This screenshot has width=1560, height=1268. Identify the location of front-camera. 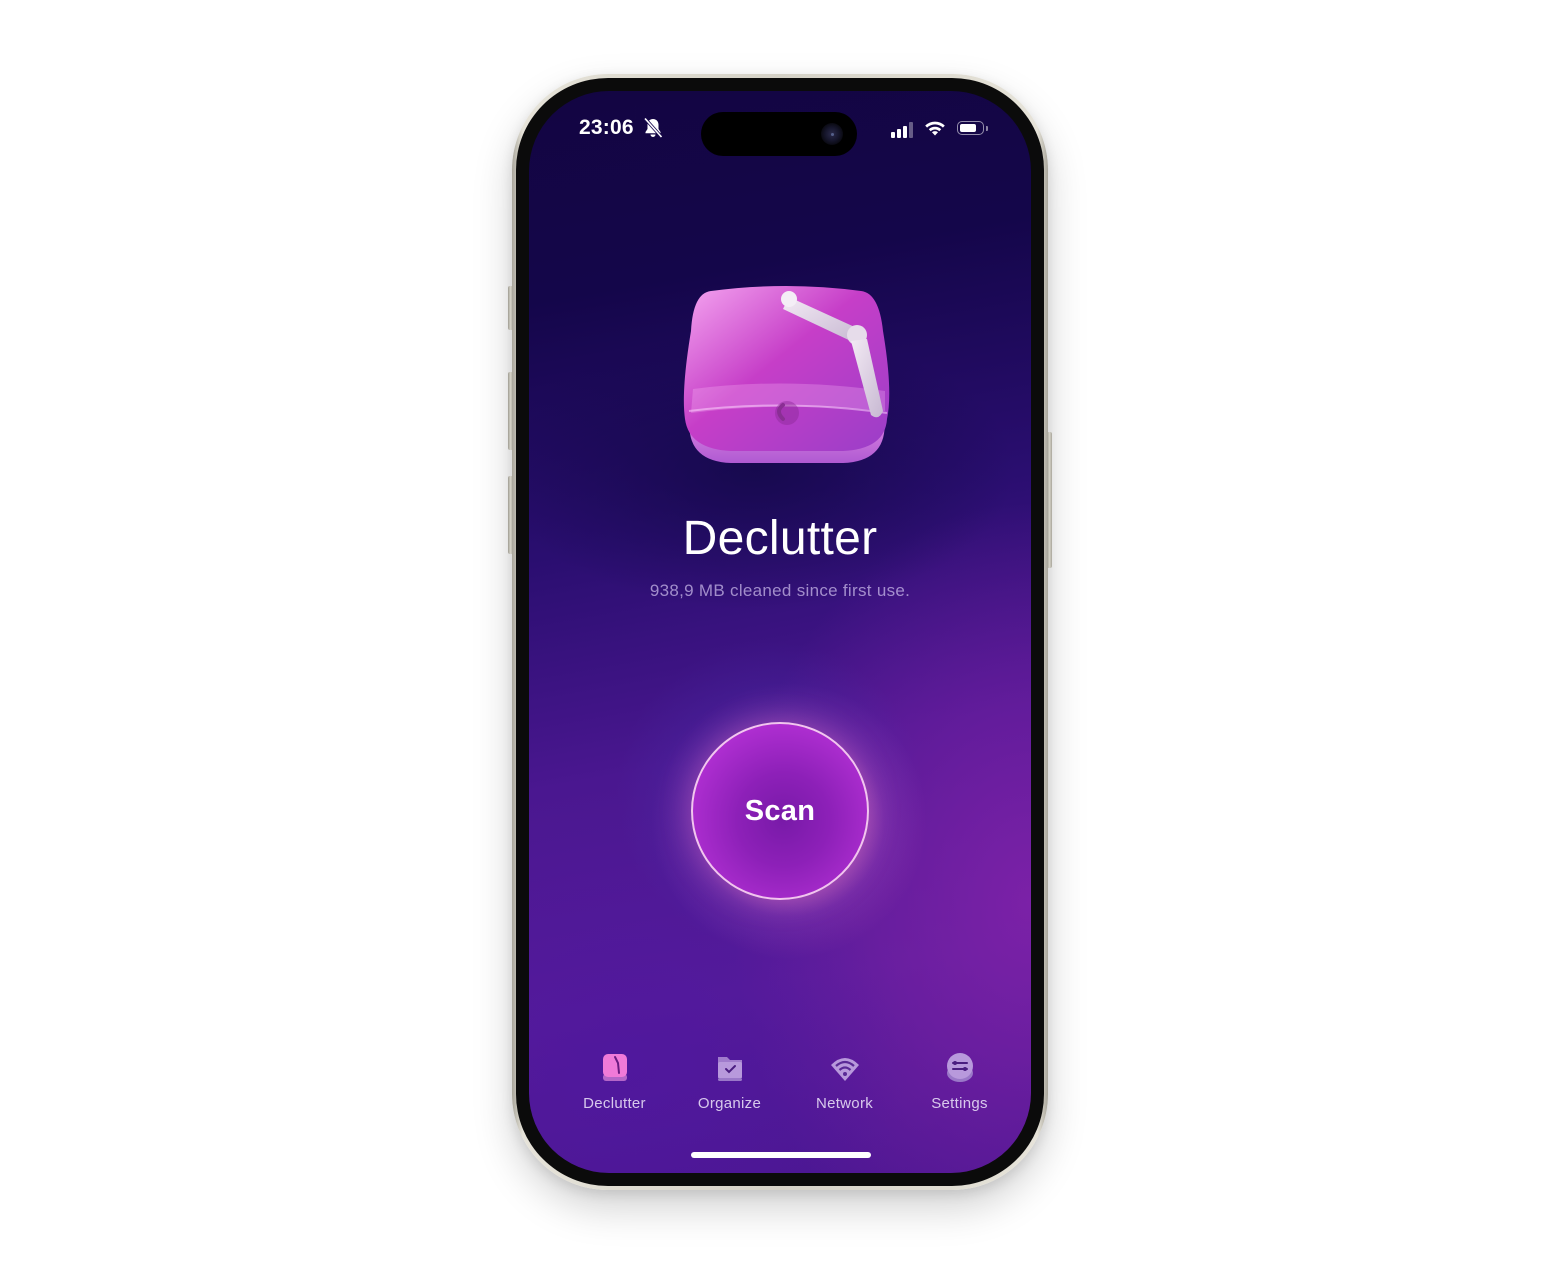
(832, 134).